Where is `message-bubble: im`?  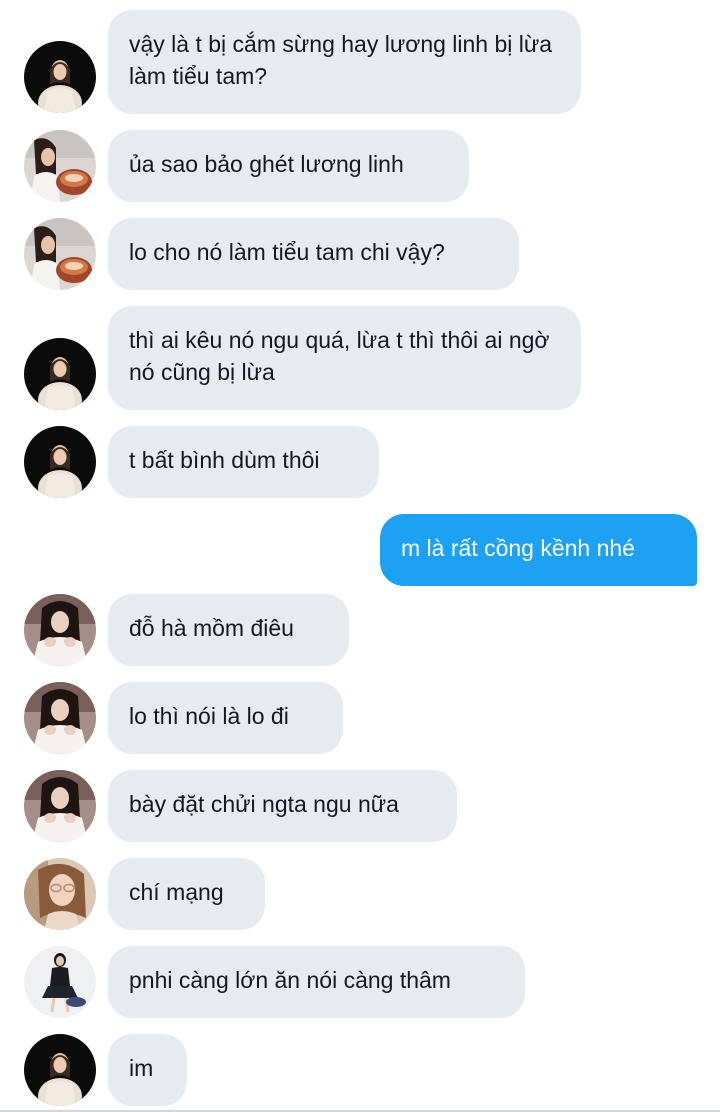 message-bubble: im is located at coordinates (147, 1070).